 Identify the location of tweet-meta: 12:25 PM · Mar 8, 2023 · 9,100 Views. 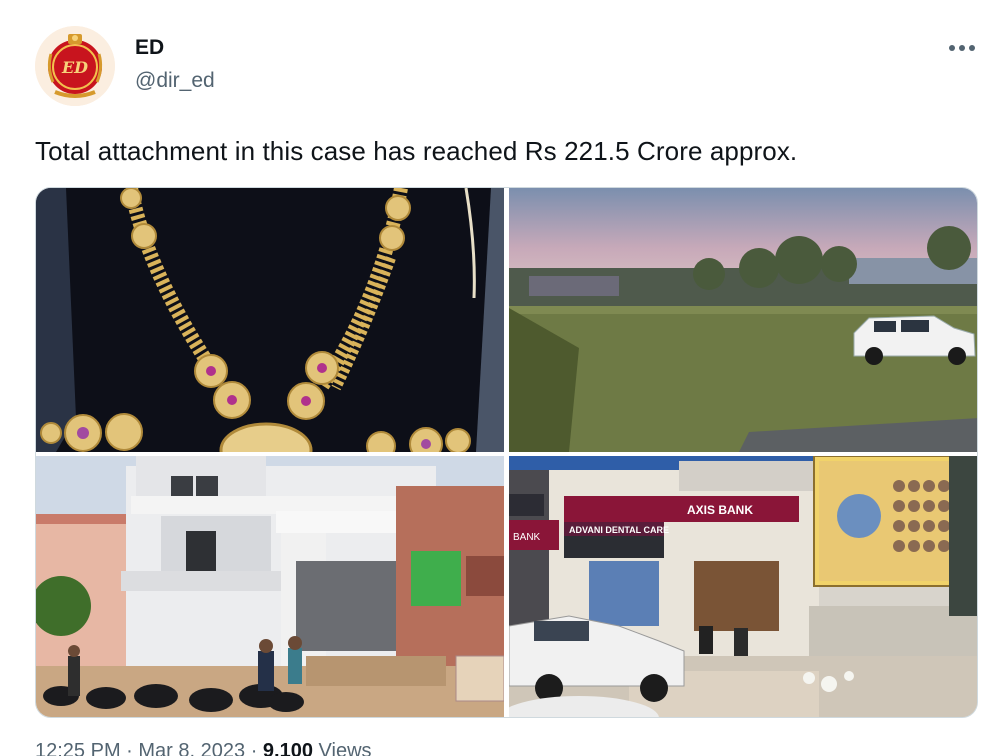
(203, 748).